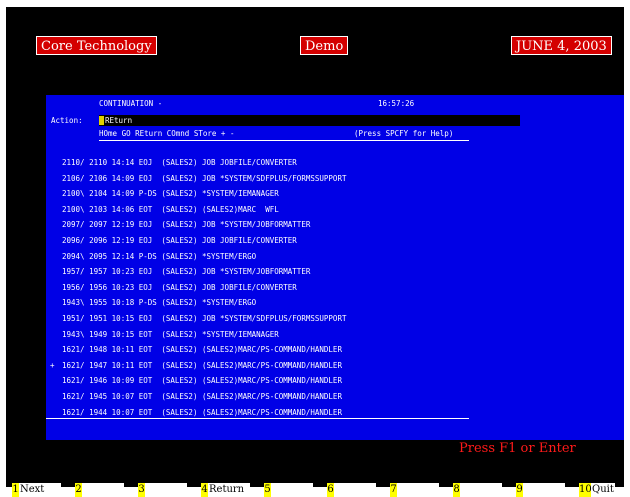  Describe the element at coordinates (67, 120) in the screenshot. I see `action-label: Action:` at that location.